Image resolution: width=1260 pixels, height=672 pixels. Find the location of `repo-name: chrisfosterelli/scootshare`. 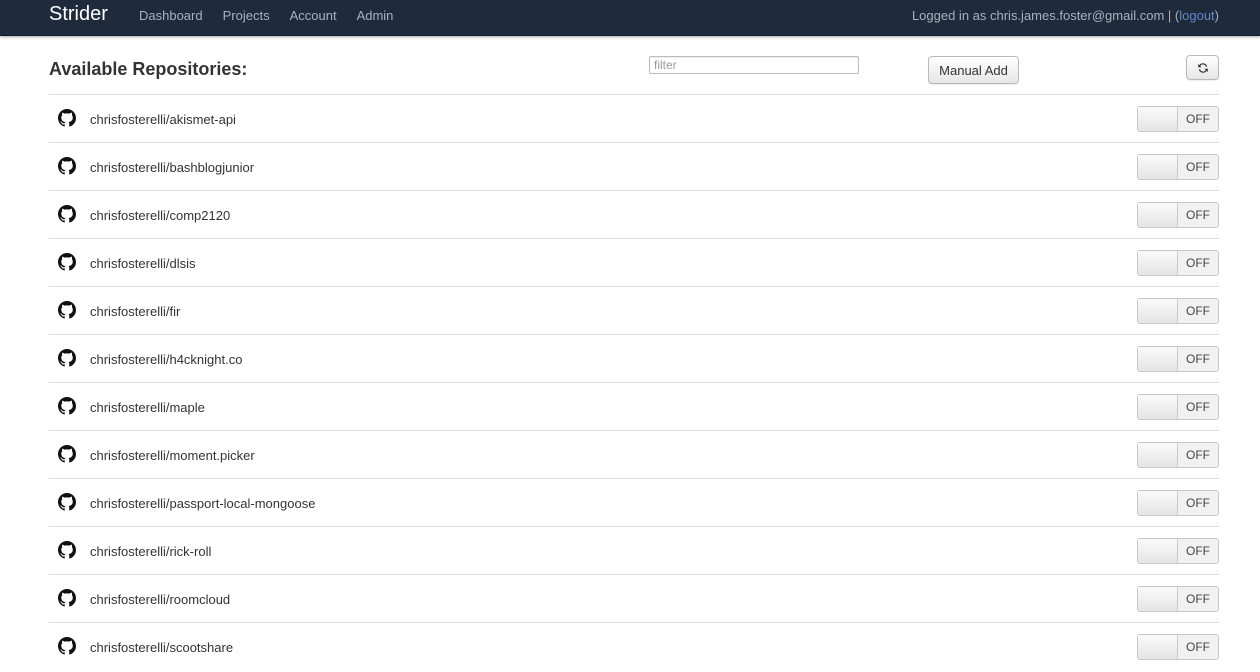

repo-name: chrisfosterelli/scootshare is located at coordinates (161, 647).